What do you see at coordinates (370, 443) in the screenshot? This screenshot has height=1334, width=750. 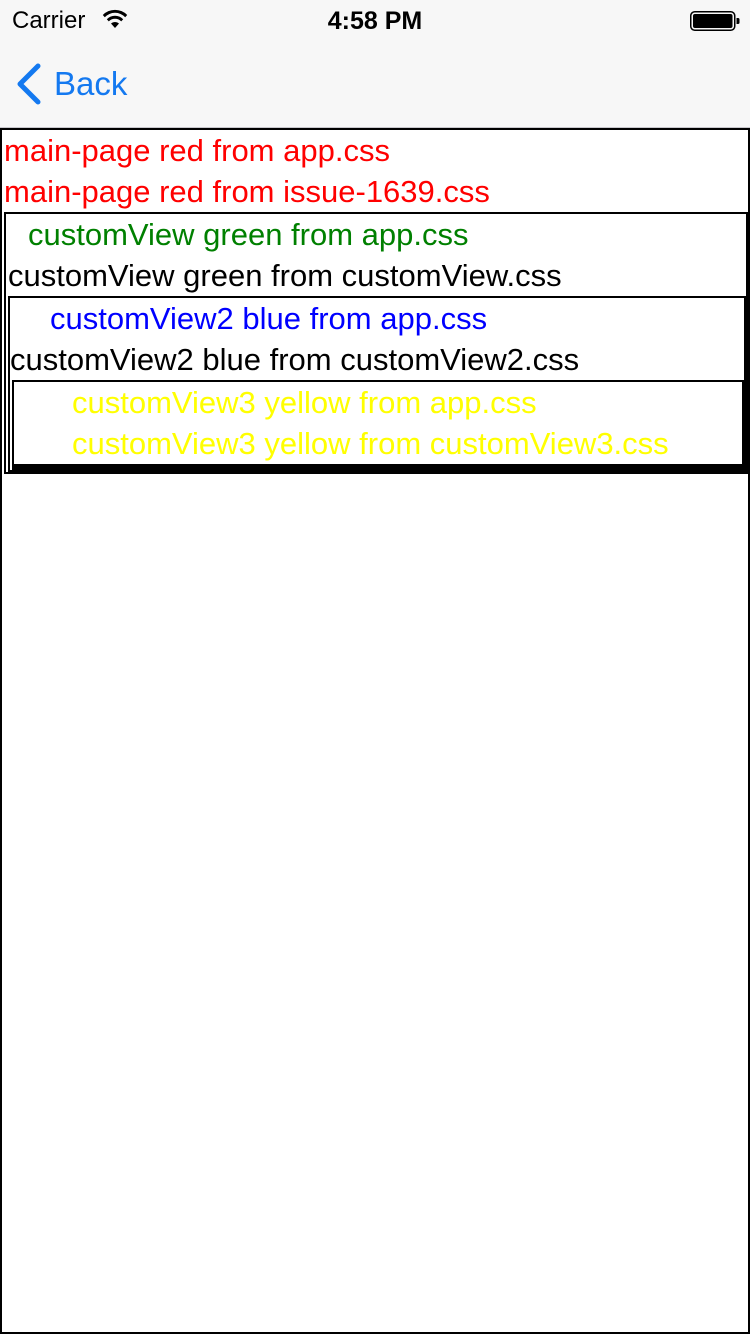 I see `custom-view3-label-own: customView3 yellow from customView3.css` at bounding box center [370, 443].